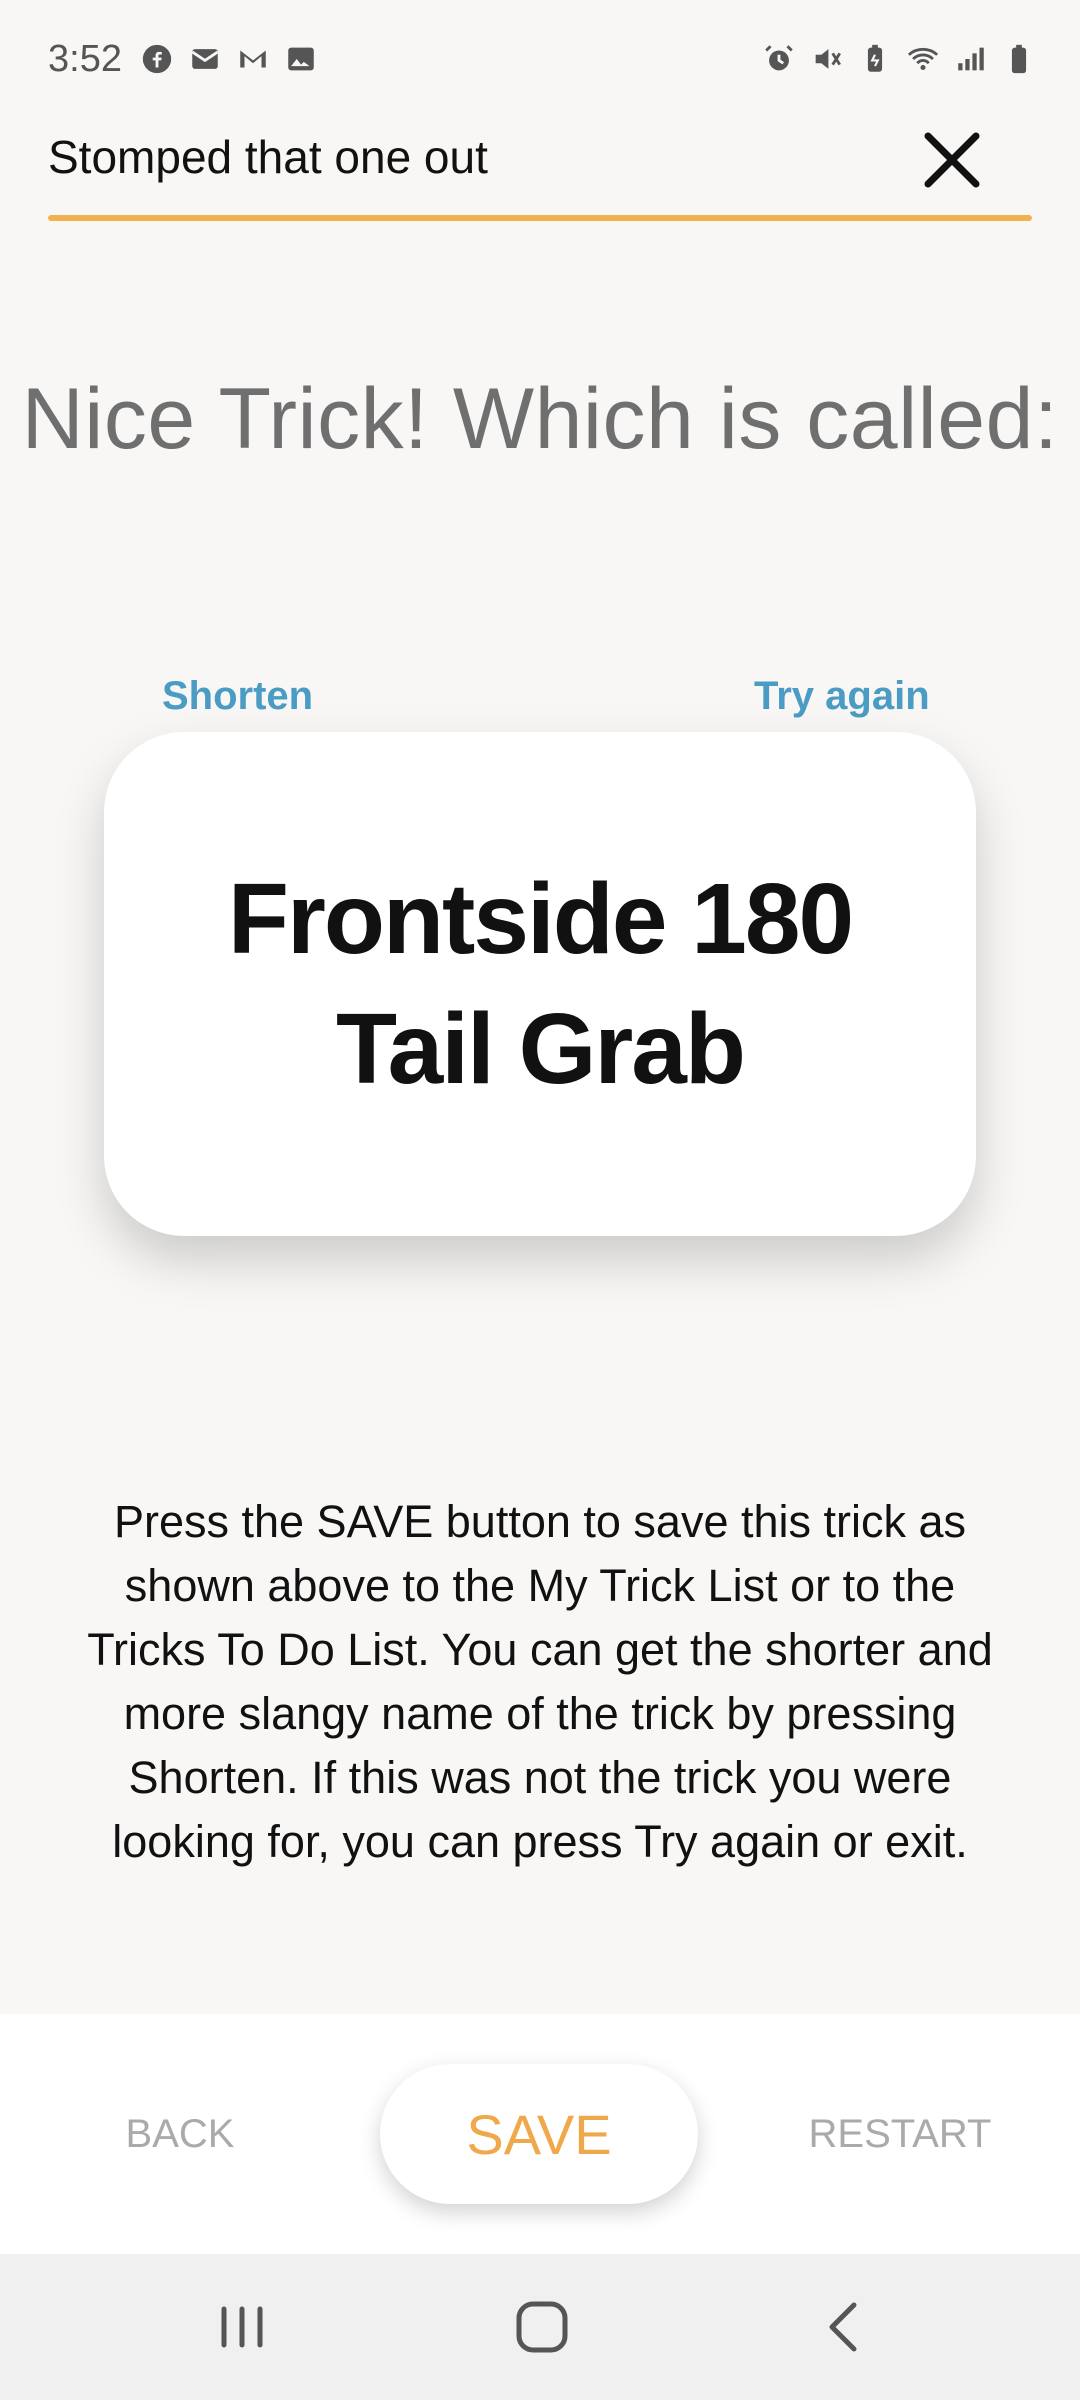  I want to click on status-time: 3:52, so click(85, 59).